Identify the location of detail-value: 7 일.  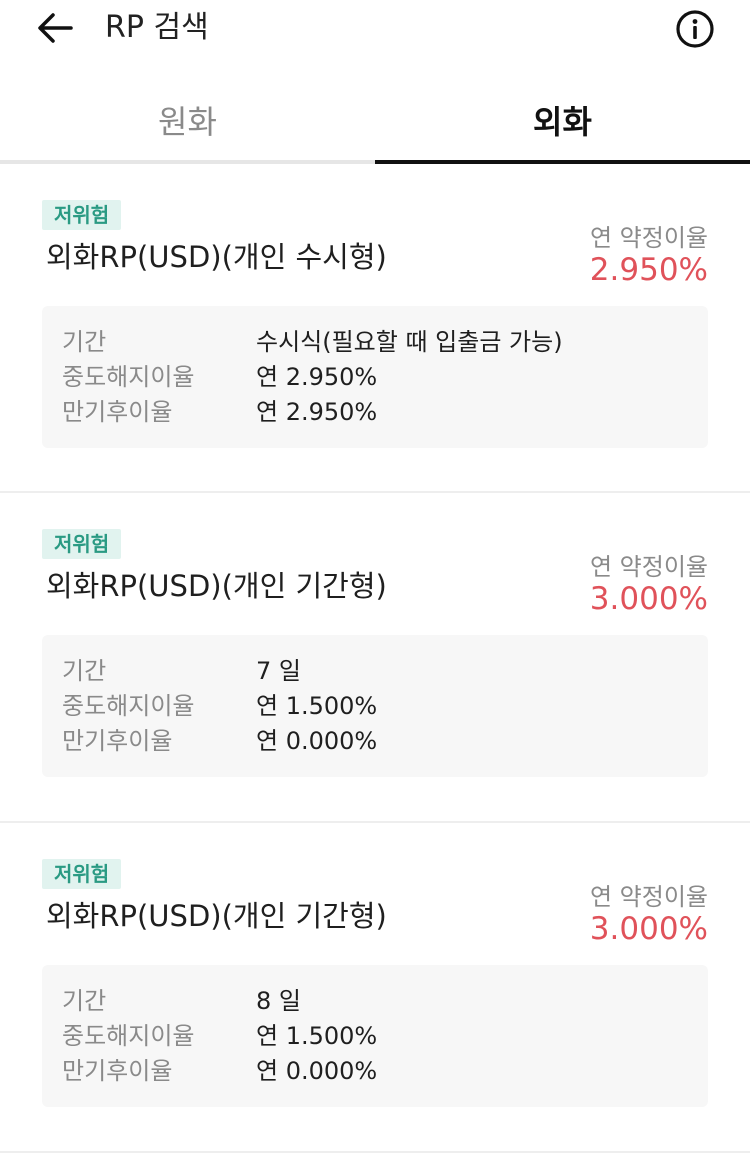
(278, 671).